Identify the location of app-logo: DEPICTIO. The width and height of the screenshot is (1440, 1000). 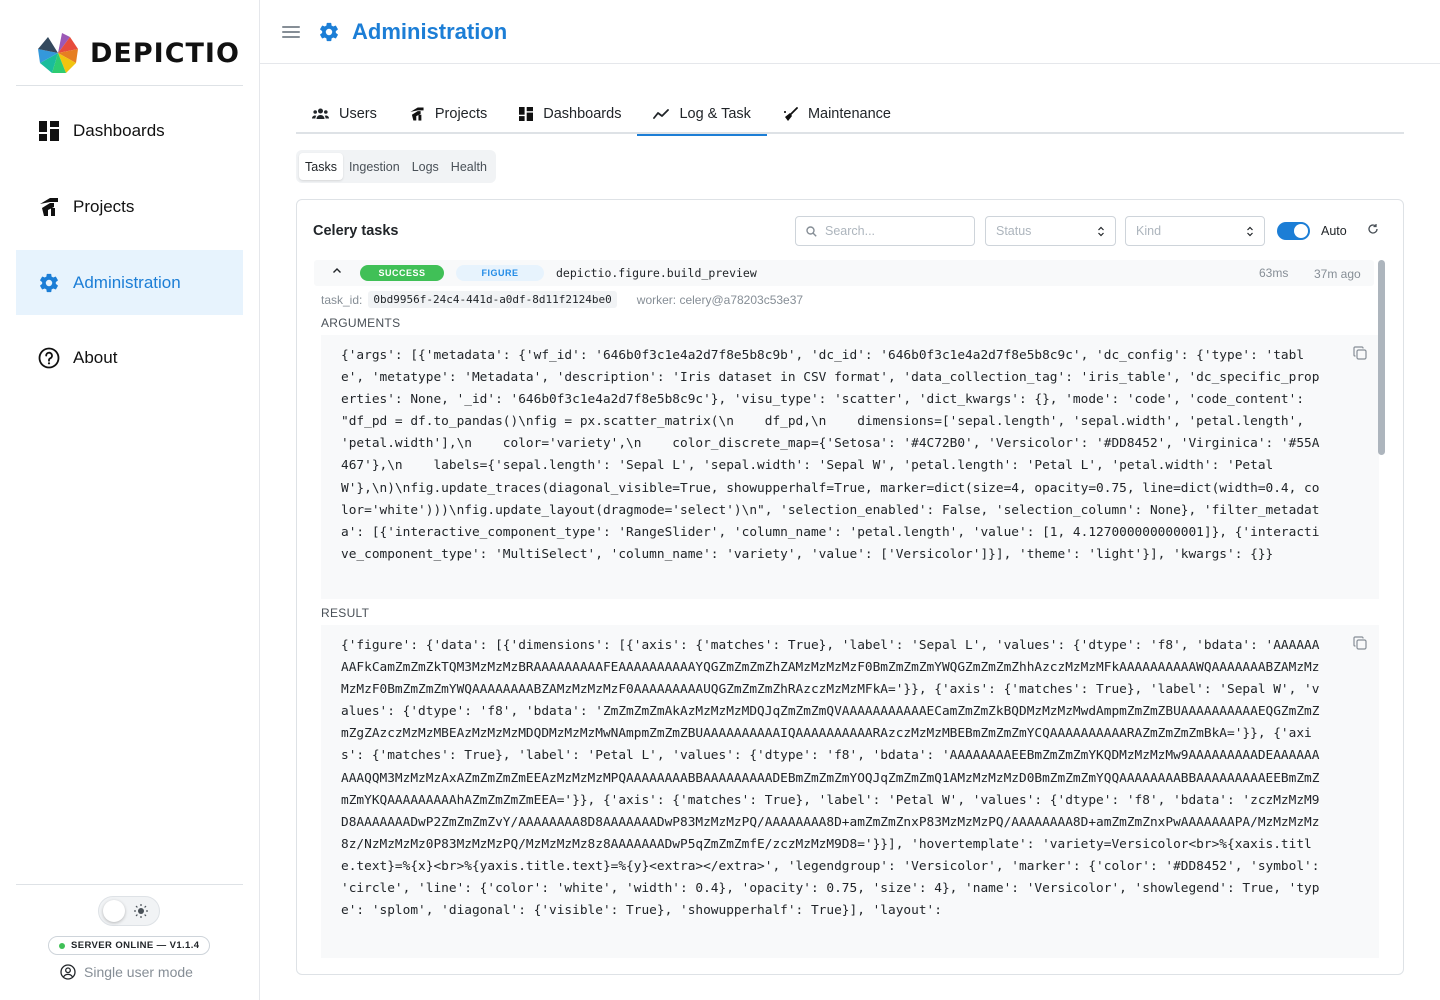
(138, 53).